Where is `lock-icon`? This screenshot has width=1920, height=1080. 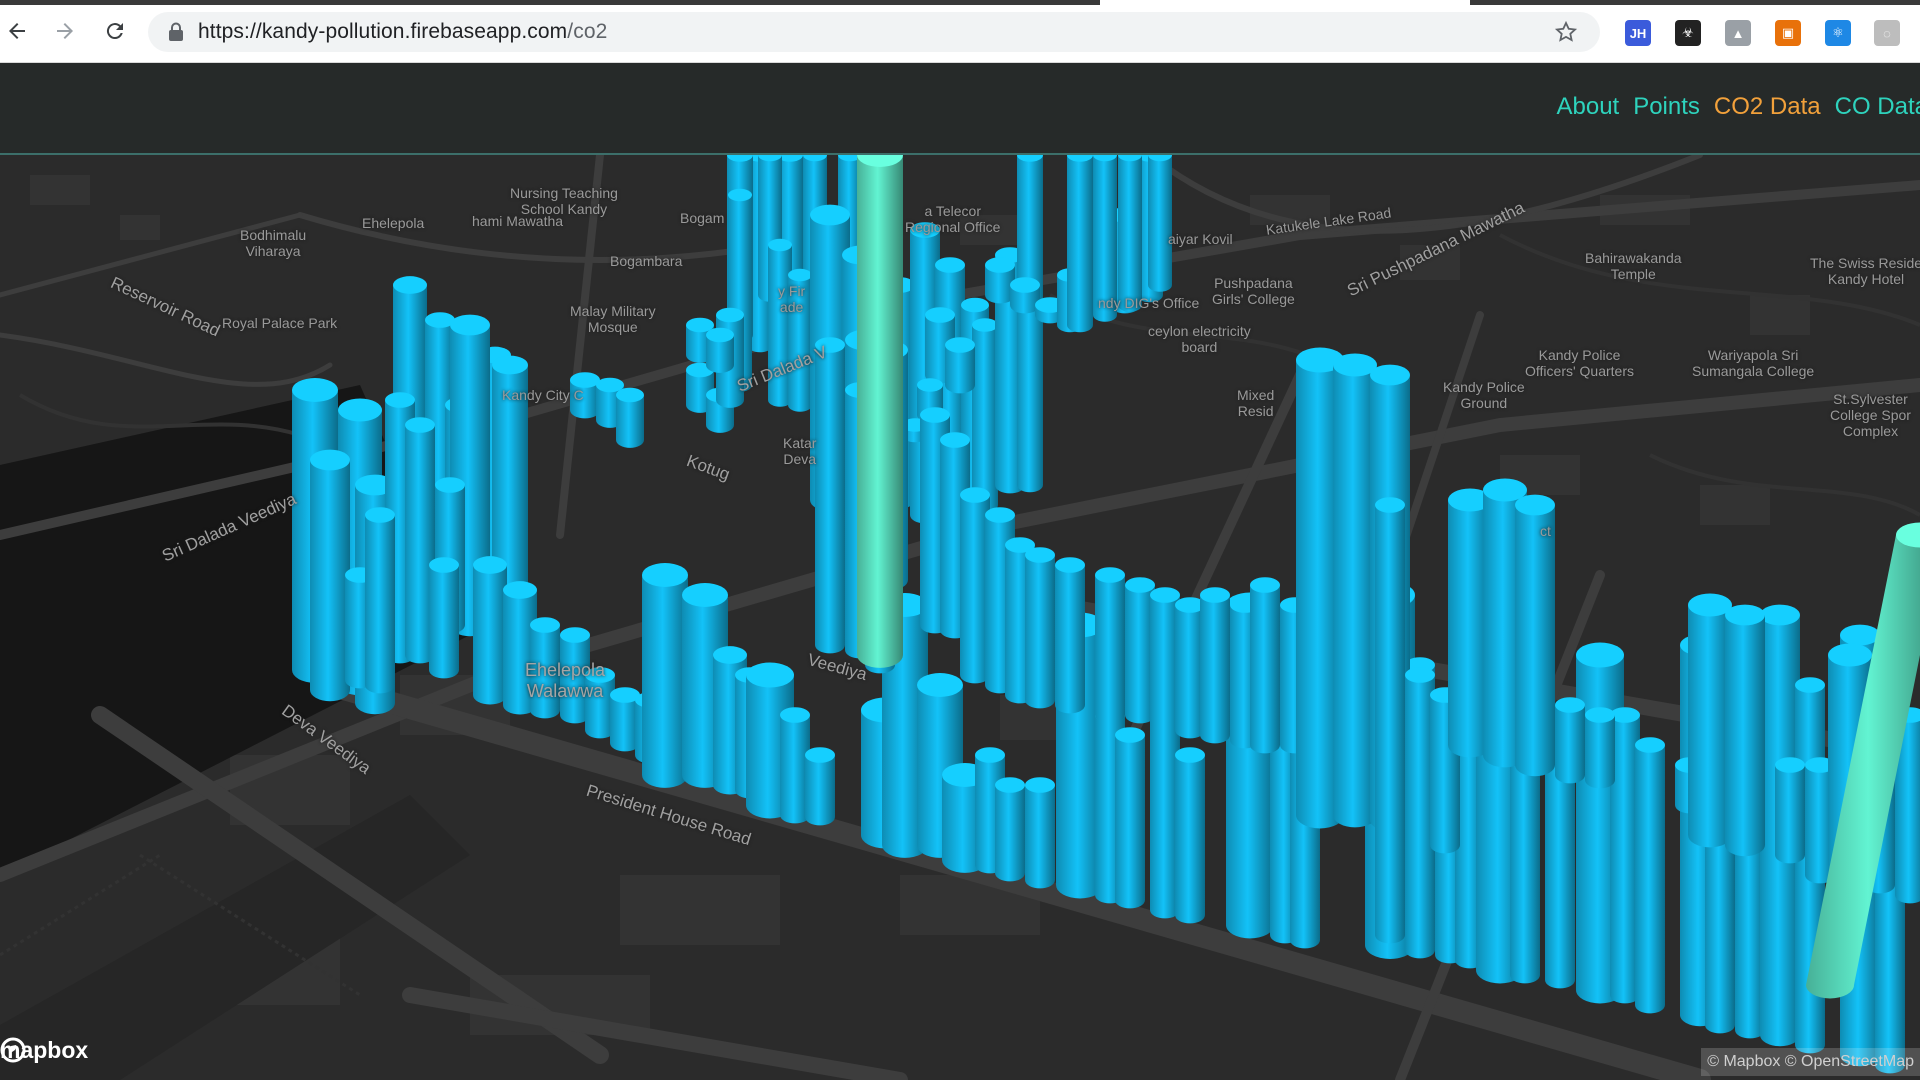 lock-icon is located at coordinates (176, 31).